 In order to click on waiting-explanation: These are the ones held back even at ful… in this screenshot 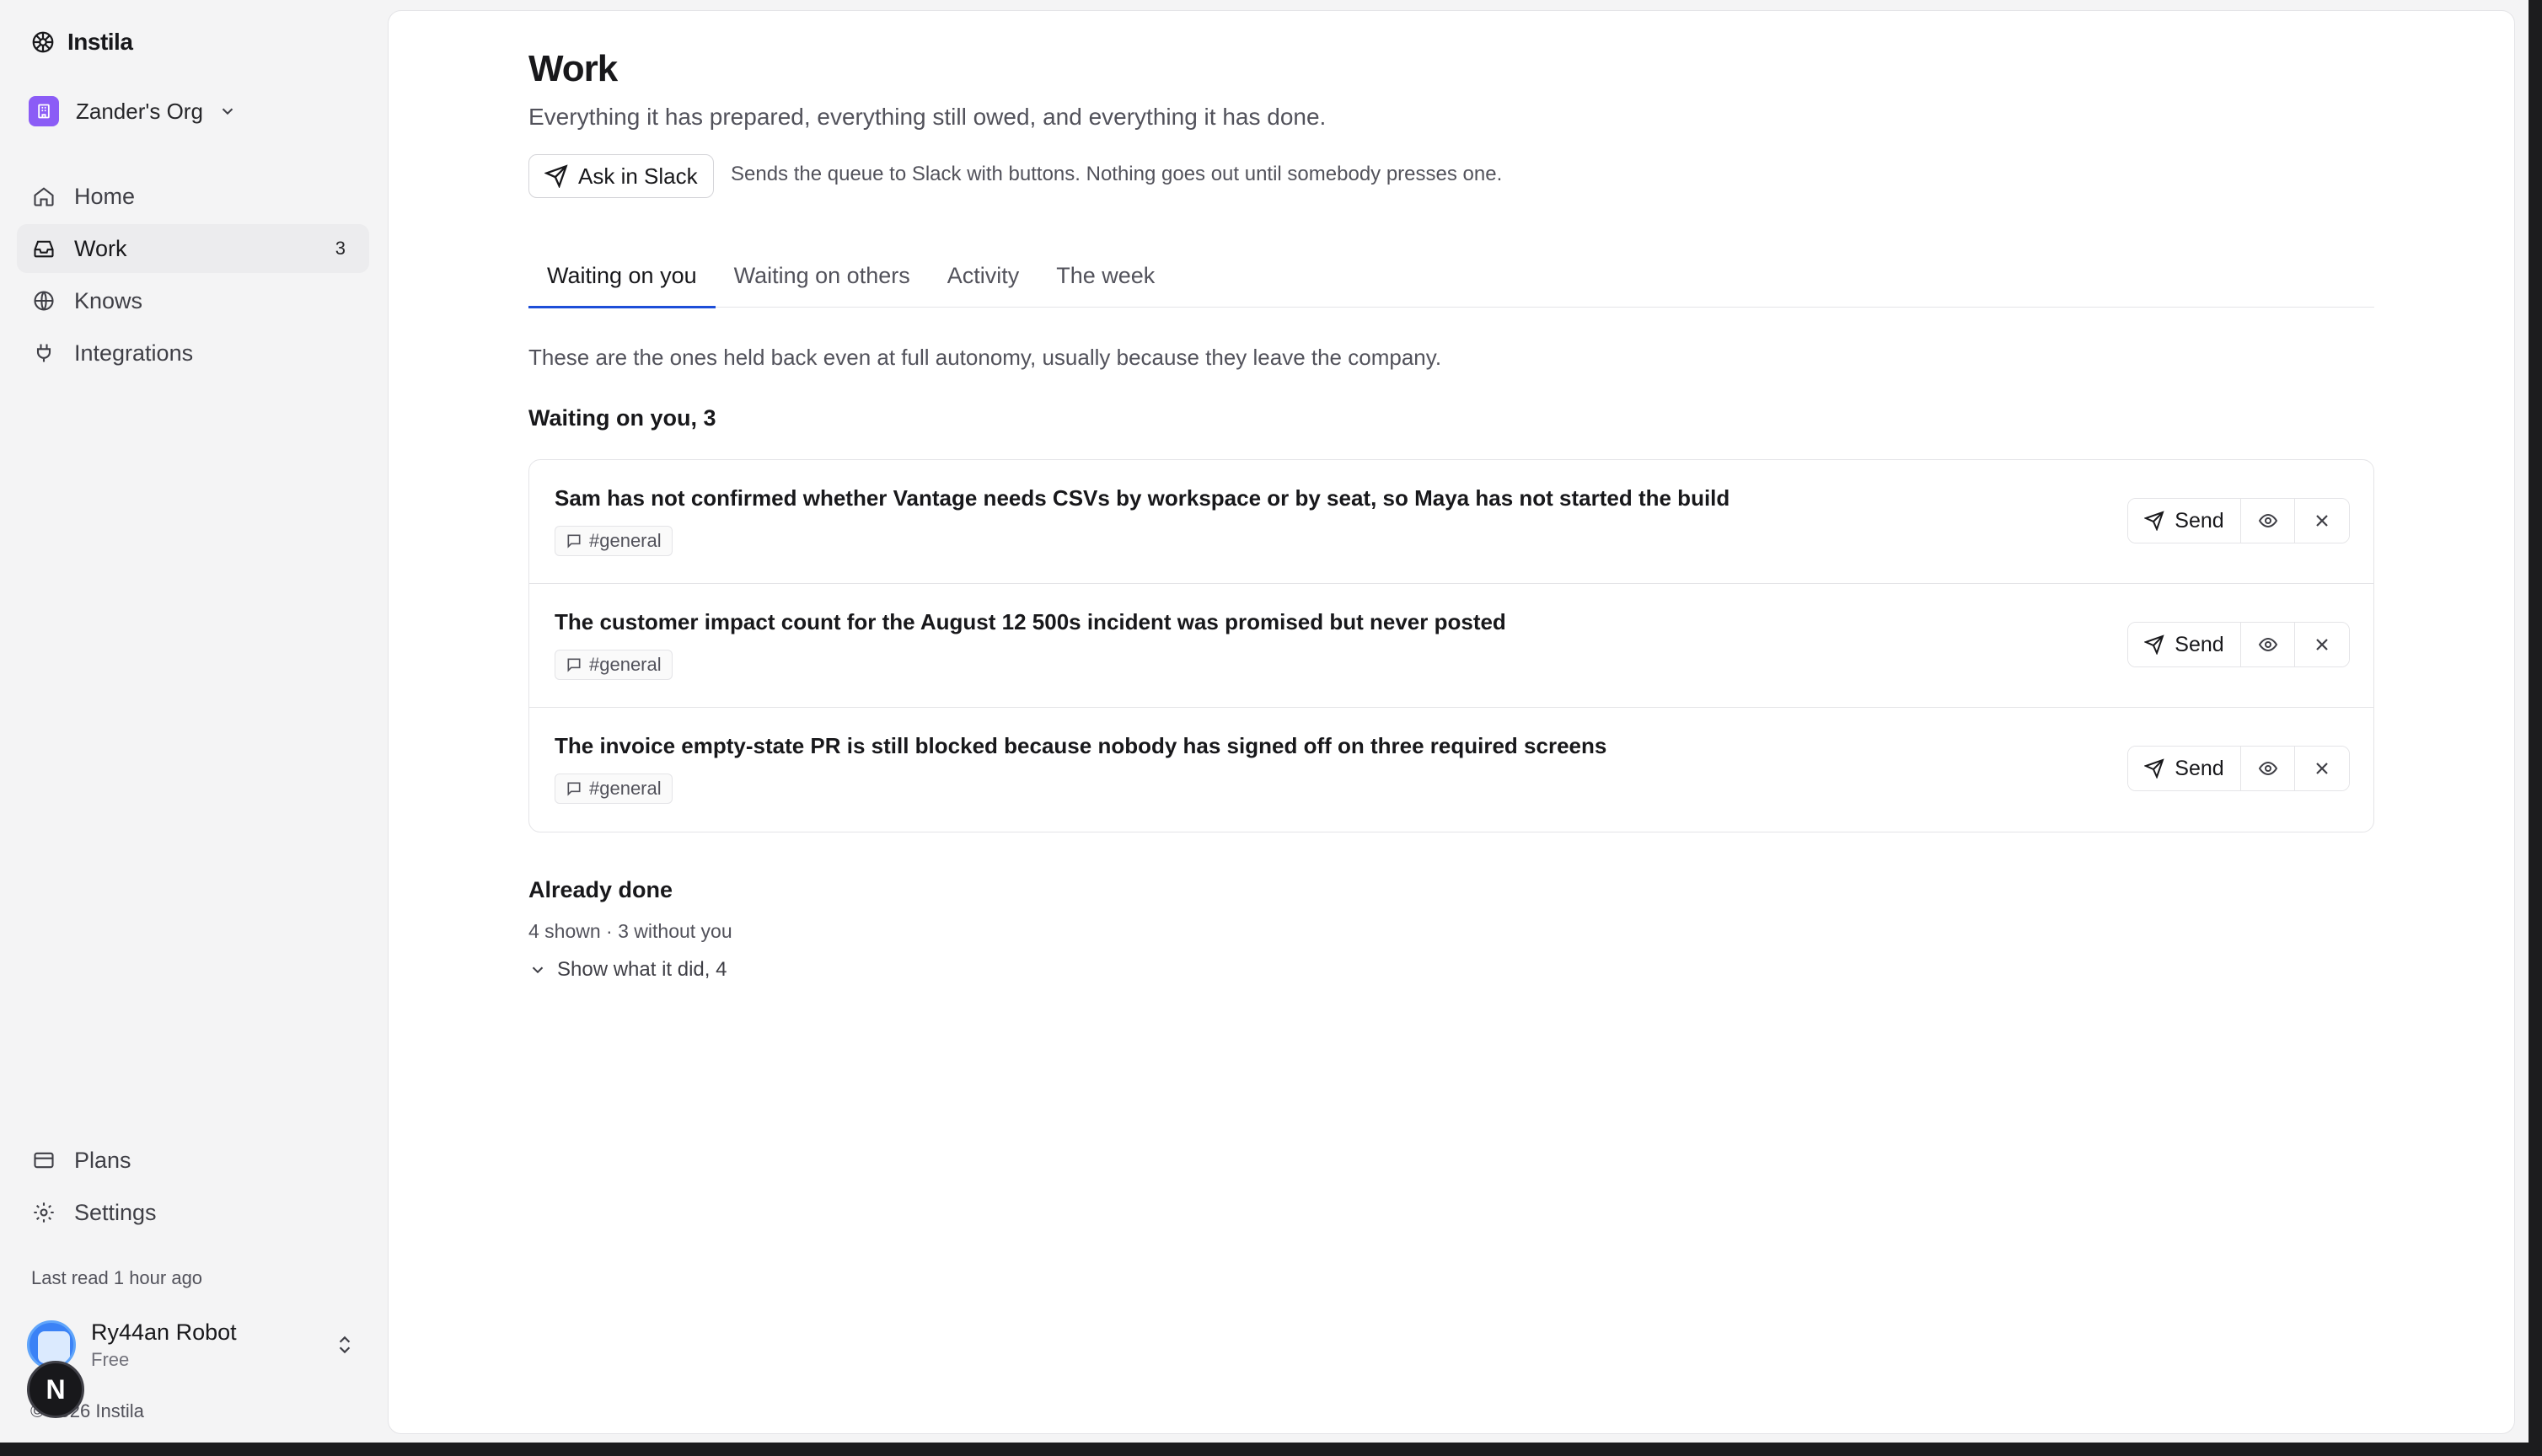, I will do `click(985, 357)`.